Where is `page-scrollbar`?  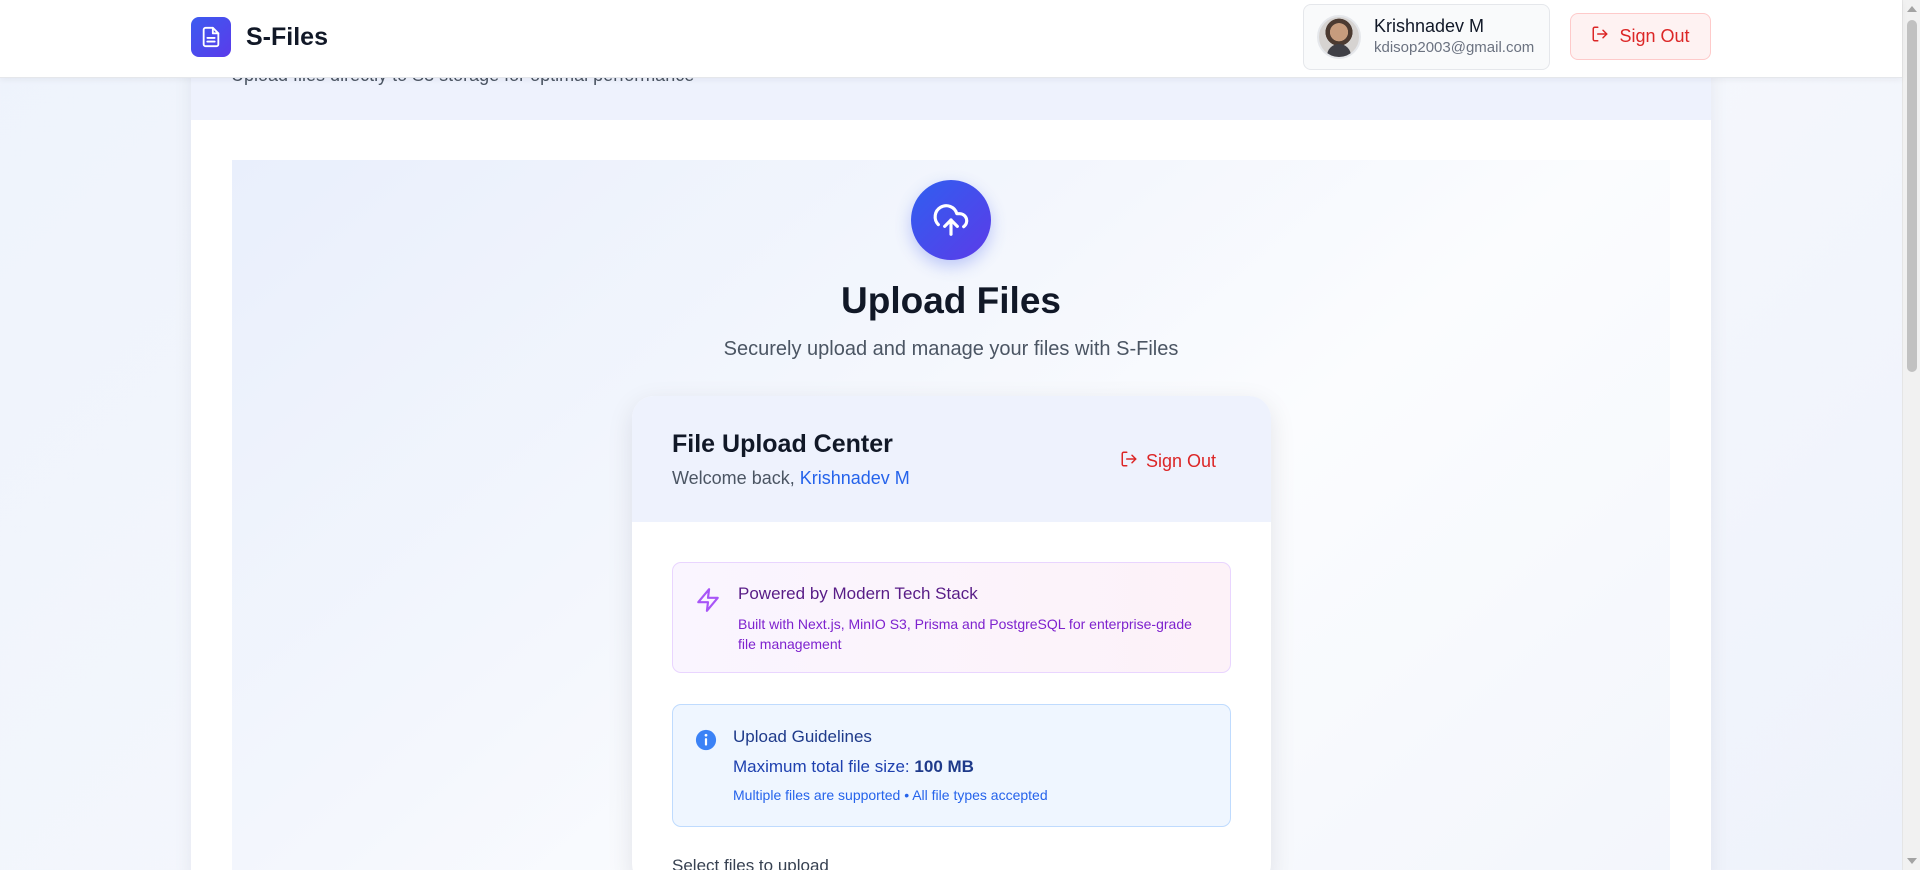
page-scrollbar is located at coordinates (1911, 435).